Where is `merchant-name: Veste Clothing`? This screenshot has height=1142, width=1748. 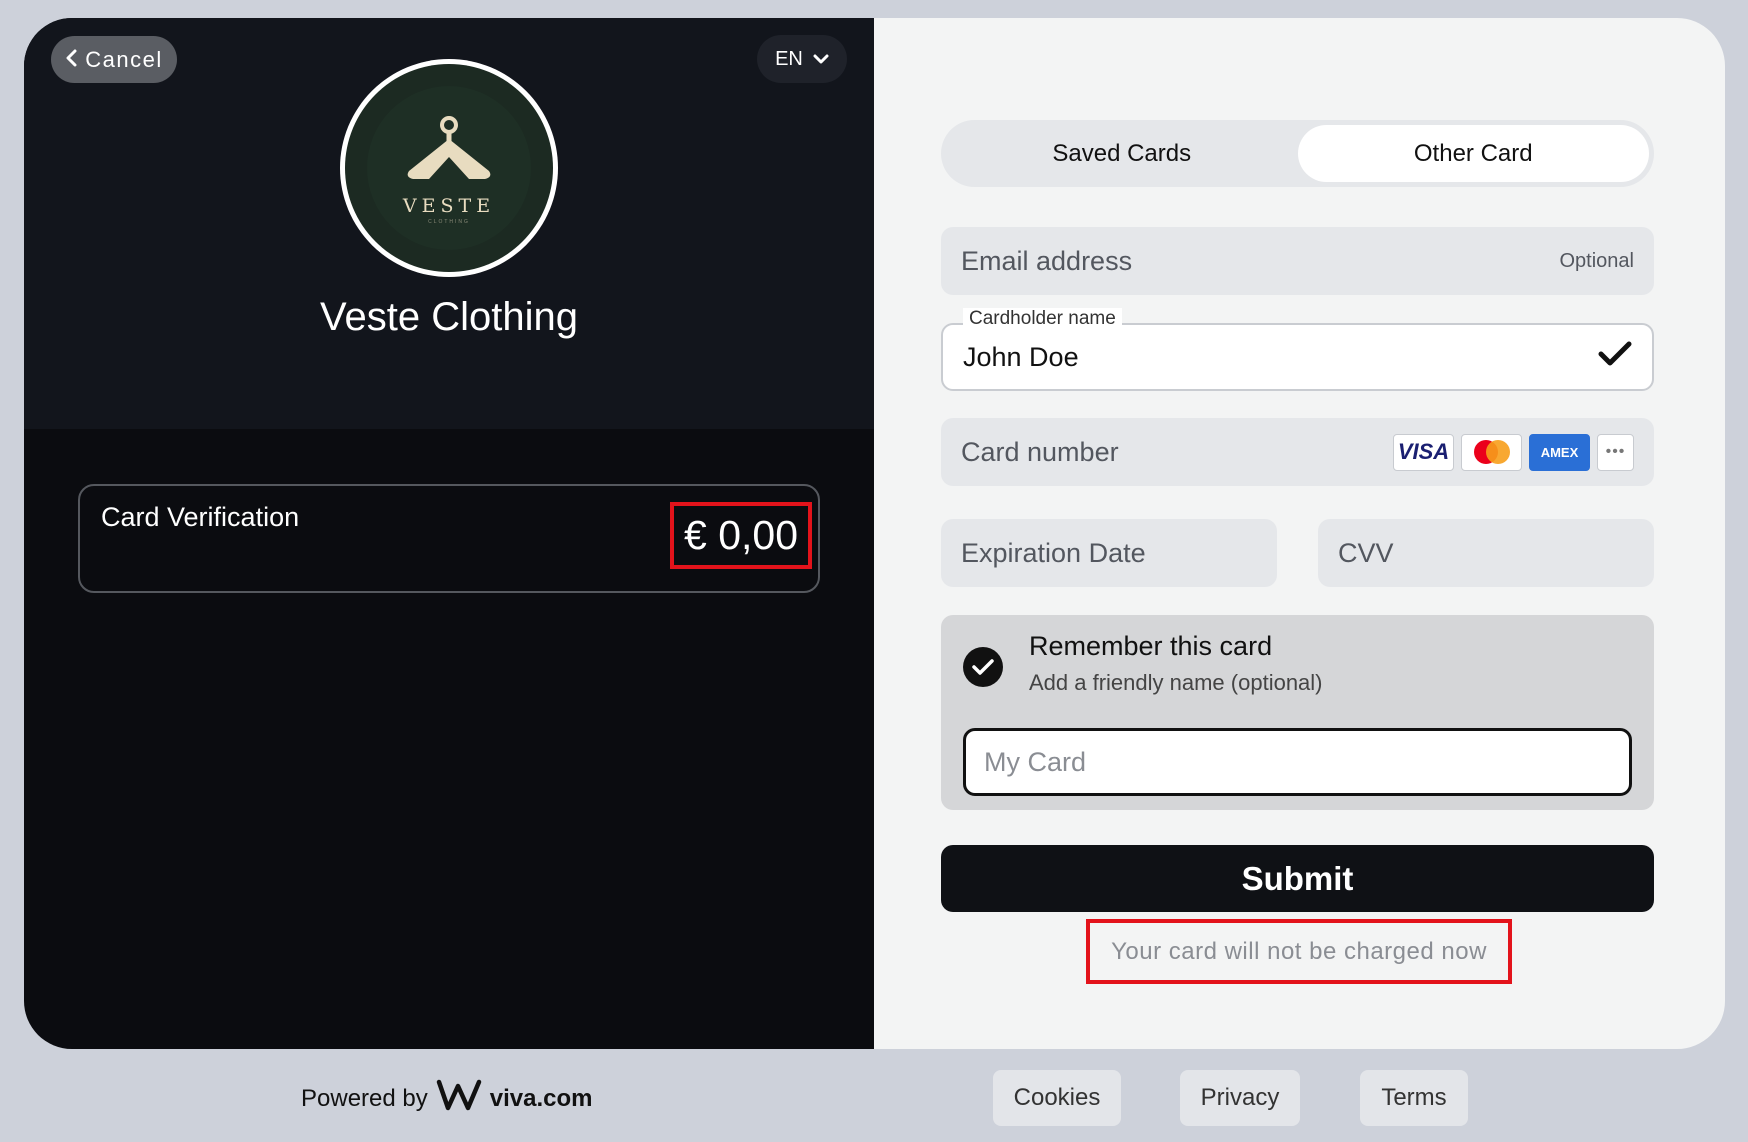
merchant-name: Veste Clothing is located at coordinates (449, 317).